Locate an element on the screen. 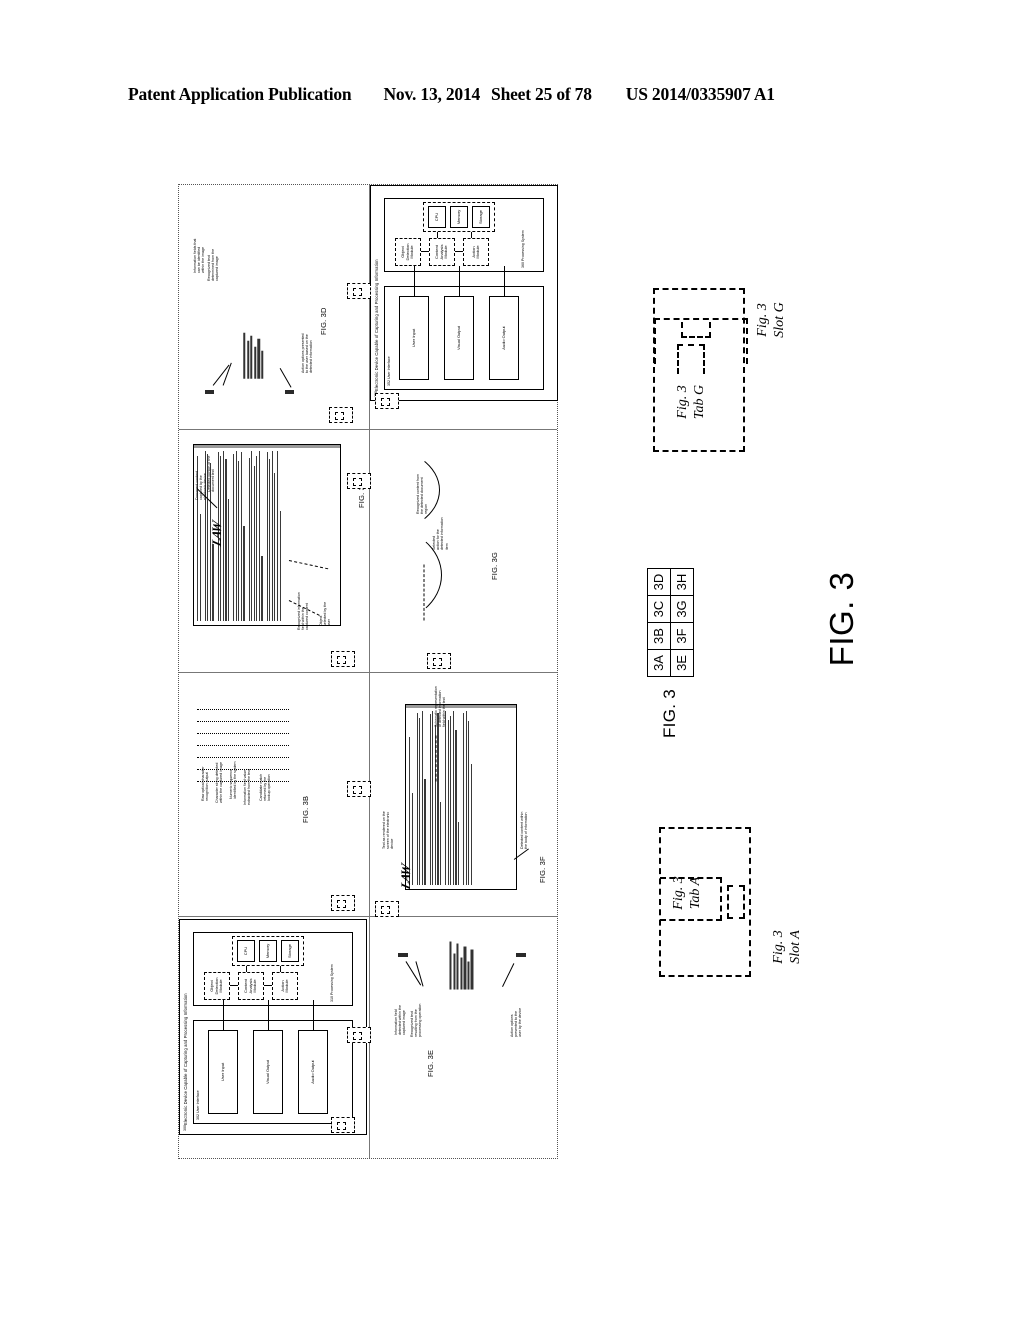  tab-a-line1: Fig. 3 is located at coordinates (678, 893).